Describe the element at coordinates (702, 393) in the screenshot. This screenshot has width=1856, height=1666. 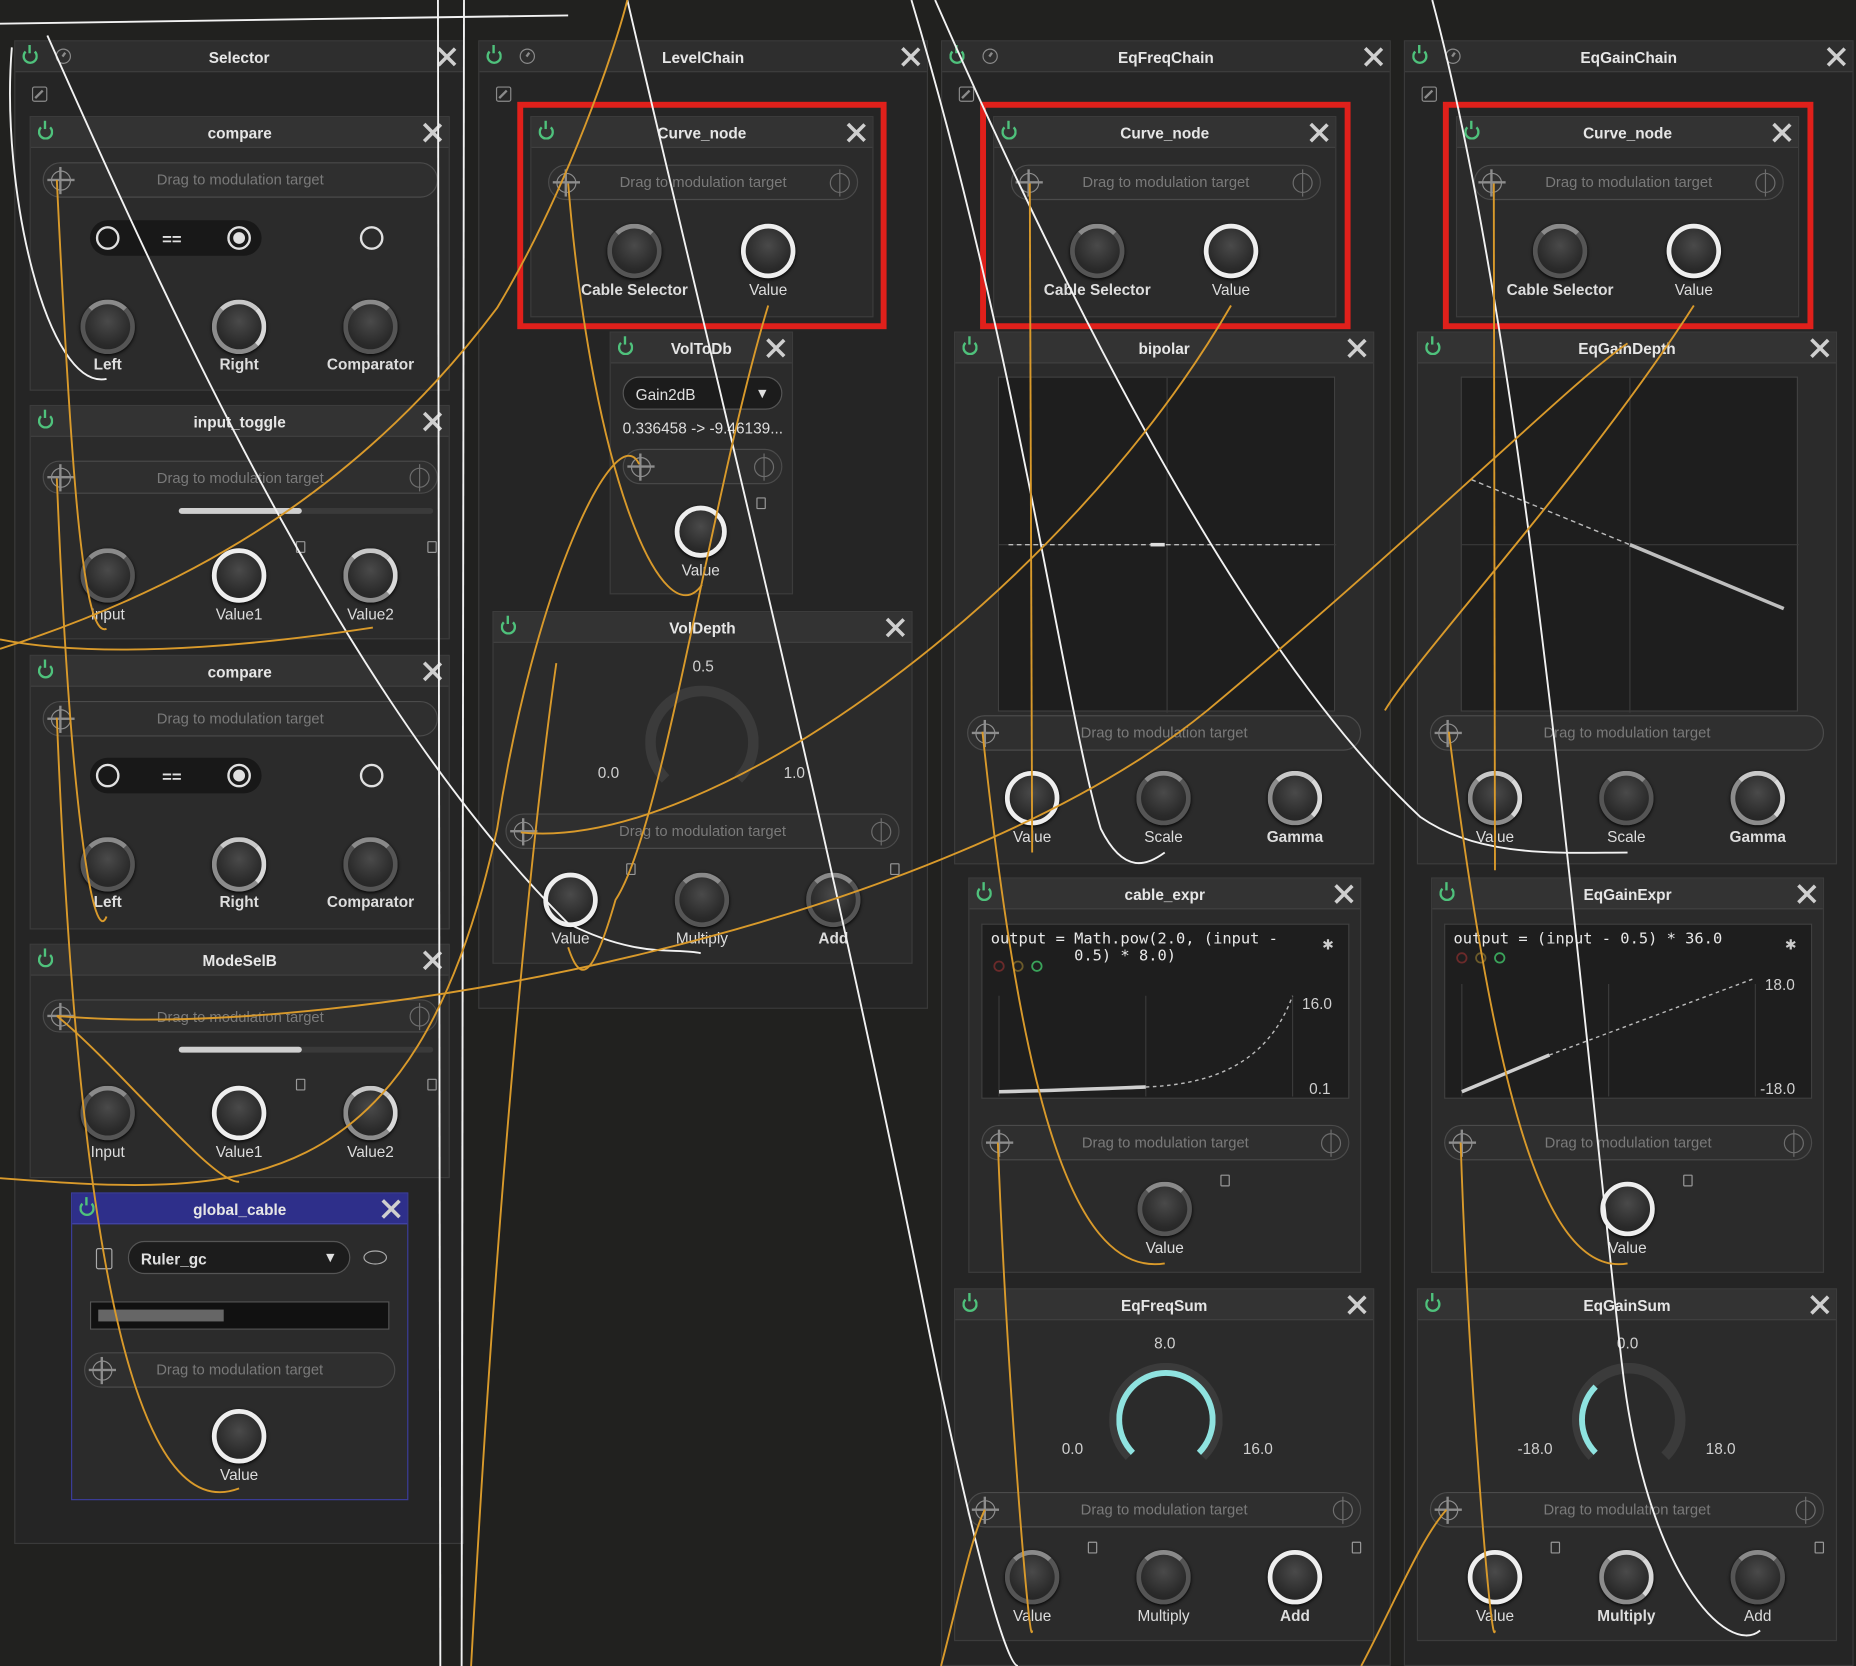
I see `mode-dropdown: Gain2dB ▼` at that location.